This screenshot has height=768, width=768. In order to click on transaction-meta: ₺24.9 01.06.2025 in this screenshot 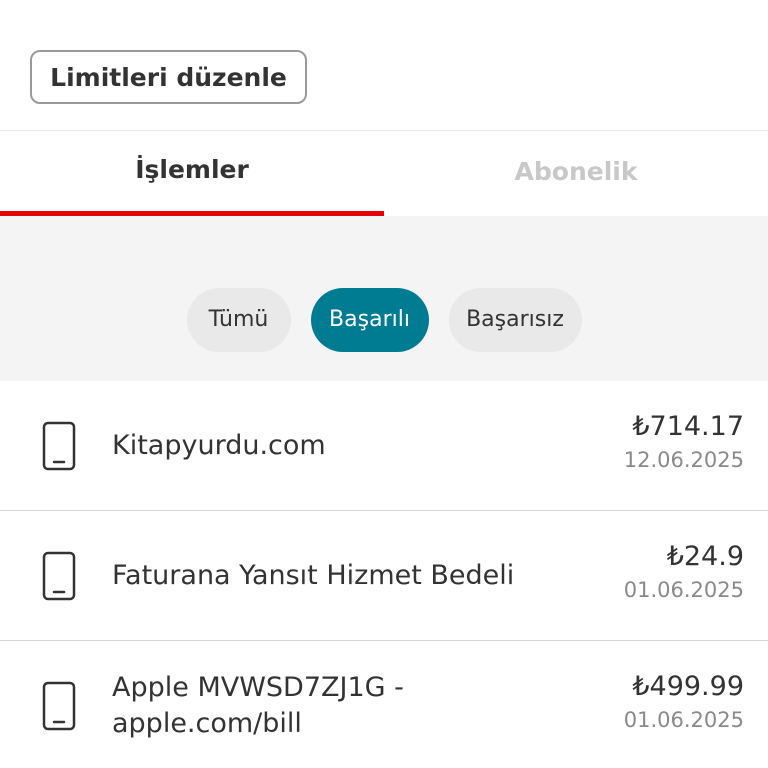, I will do `click(684, 572)`.